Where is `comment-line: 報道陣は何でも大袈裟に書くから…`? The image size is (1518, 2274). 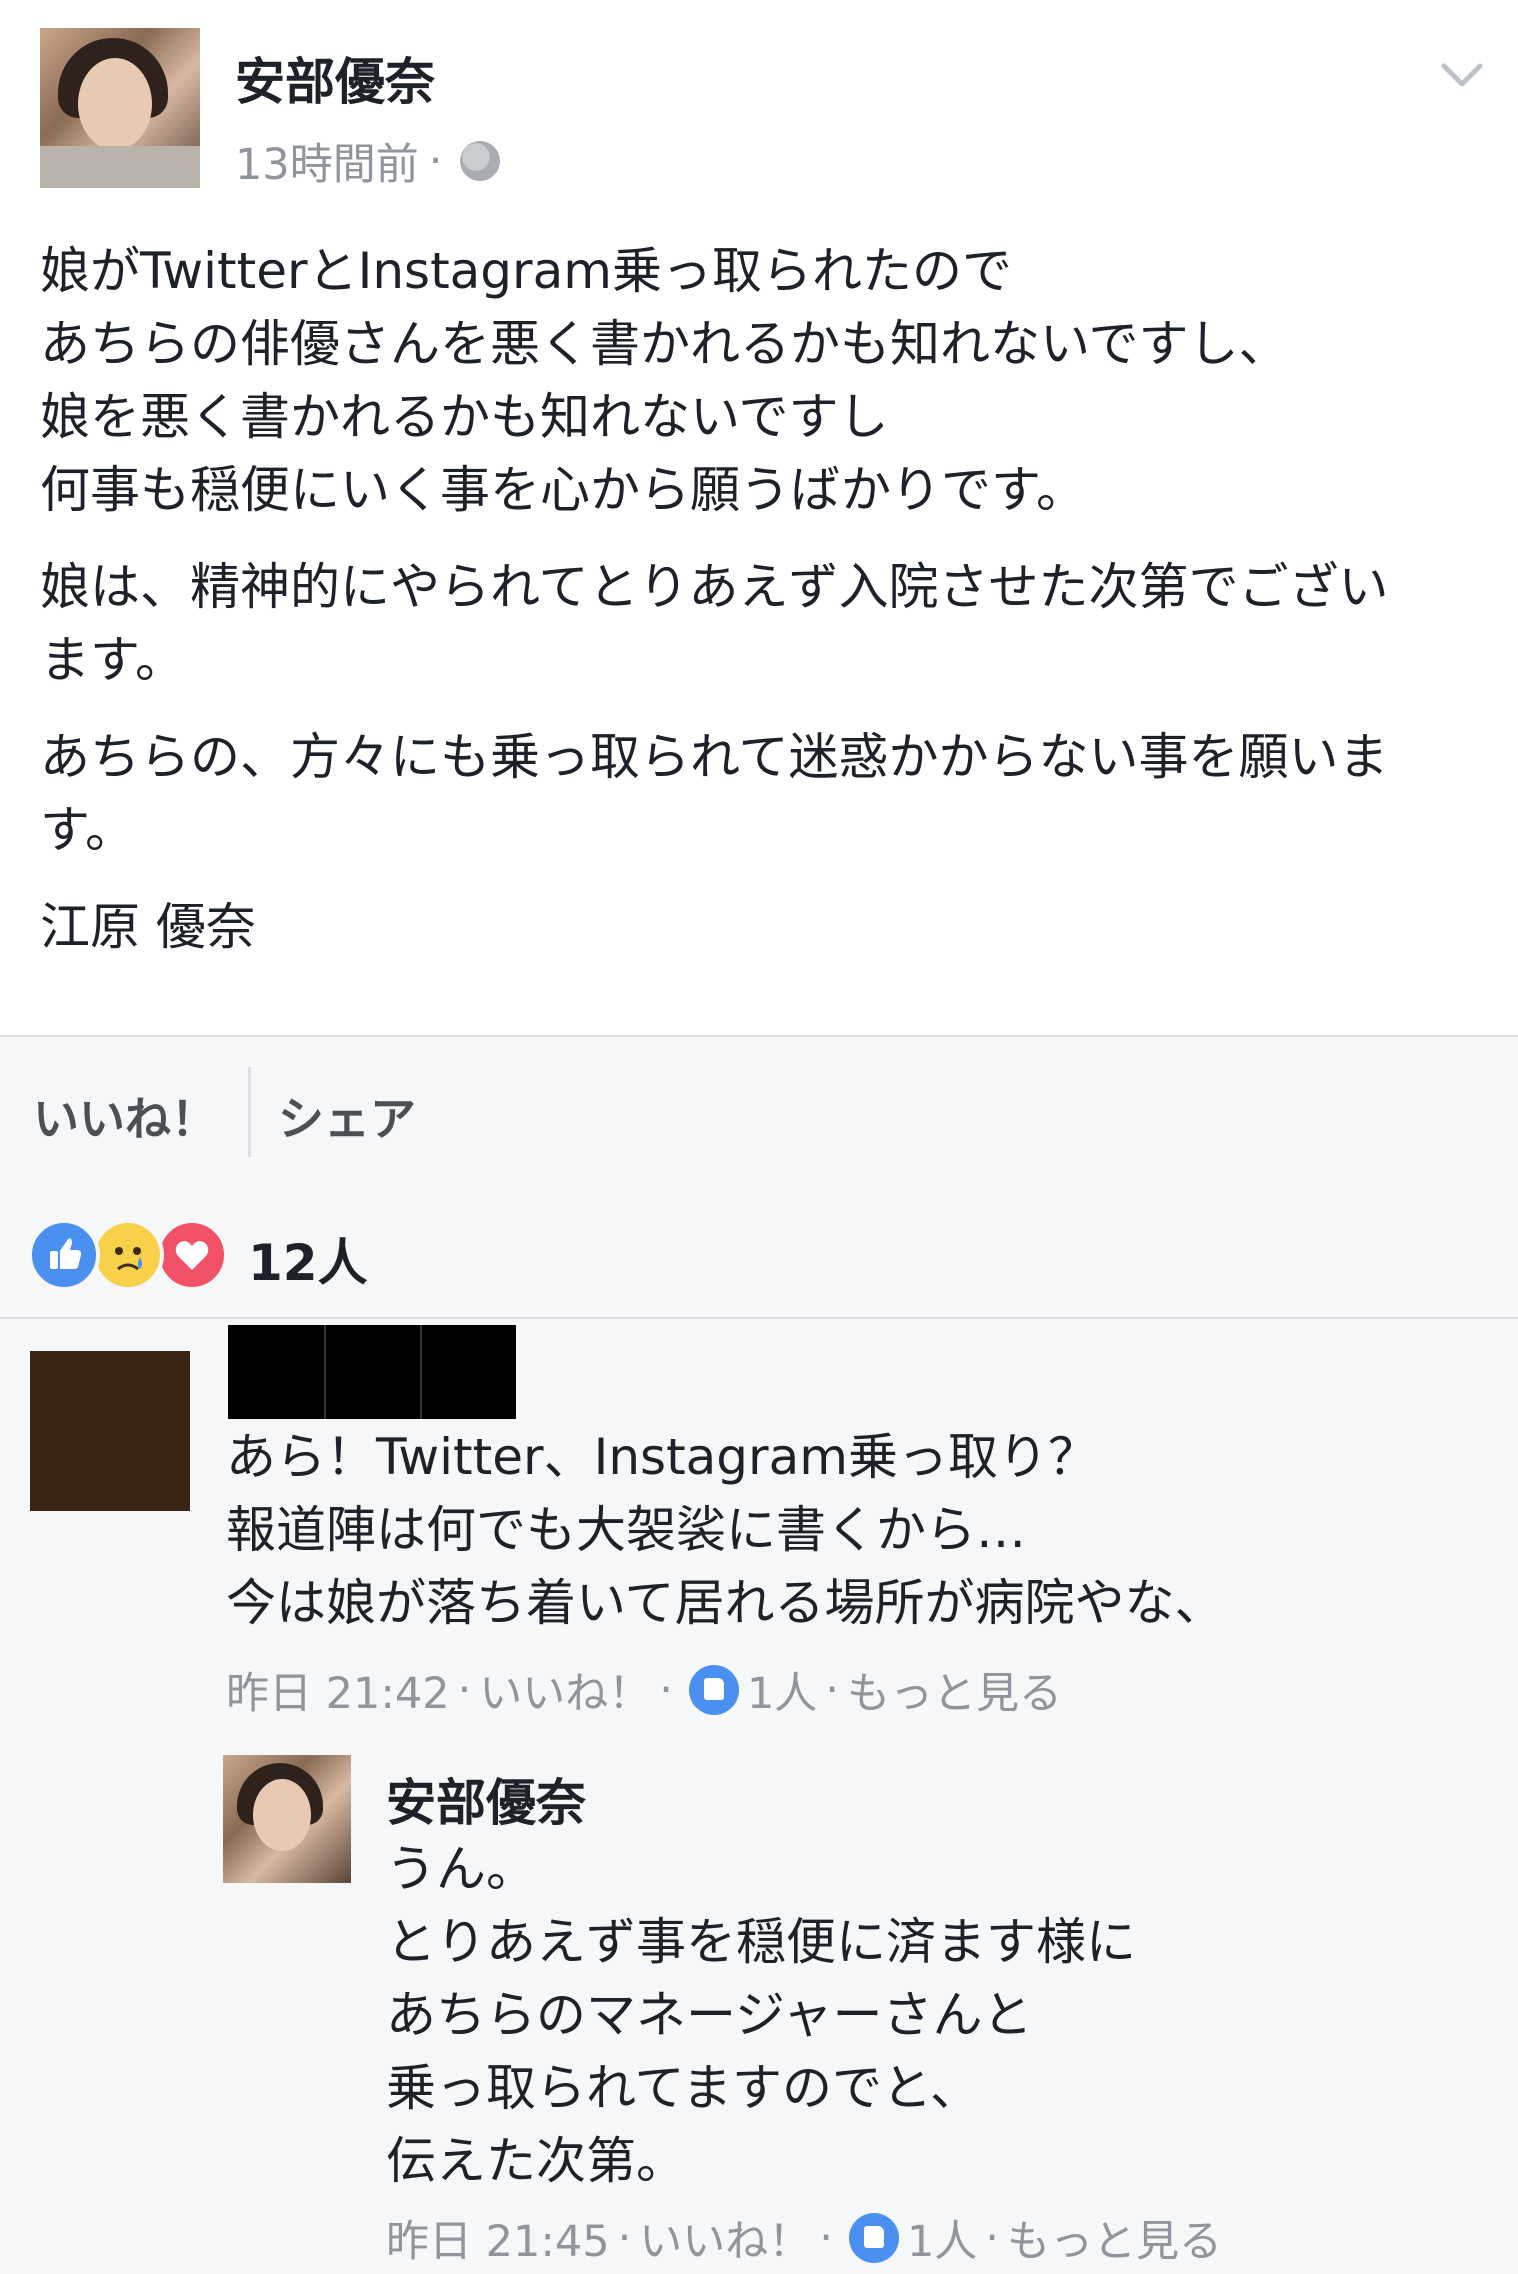 comment-line: 報道陣は何でも大袈裟に書くから… is located at coordinates (626, 1530).